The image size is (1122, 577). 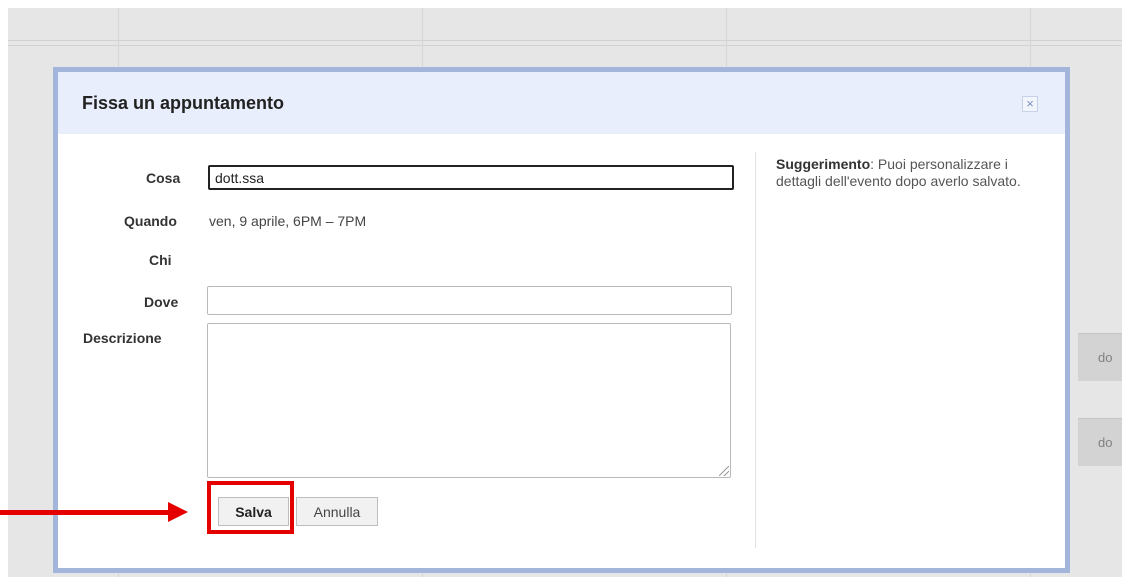 What do you see at coordinates (337, 511) in the screenshot?
I see `cancel-button: Annulla` at bounding box center [337, 511].